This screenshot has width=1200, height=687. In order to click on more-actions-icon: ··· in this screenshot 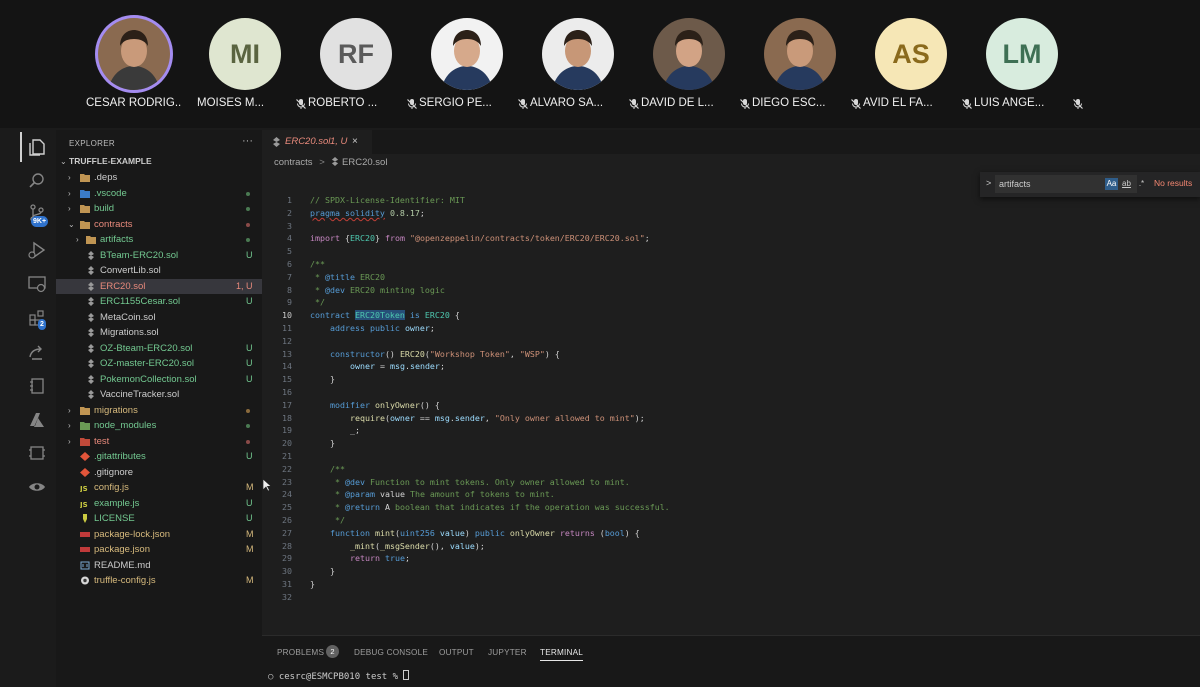, I will do `click(247, 141)`.